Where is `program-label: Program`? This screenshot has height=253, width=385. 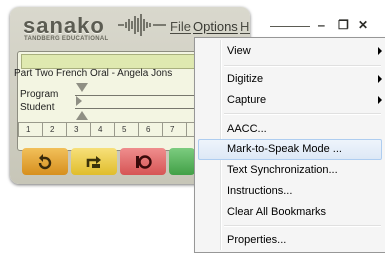 program-label: Program is located at coordinates (39, 94).